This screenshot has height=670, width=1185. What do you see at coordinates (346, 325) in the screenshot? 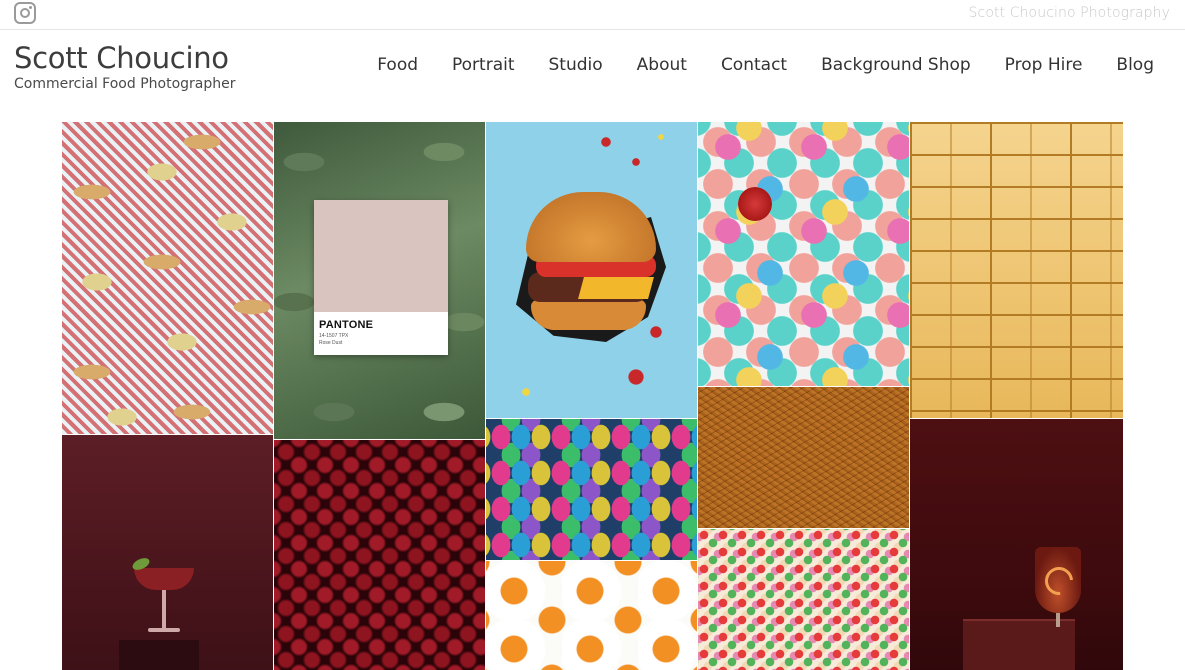
I see `pantone-brand: PANTONE` at bounding box center [346, 325].